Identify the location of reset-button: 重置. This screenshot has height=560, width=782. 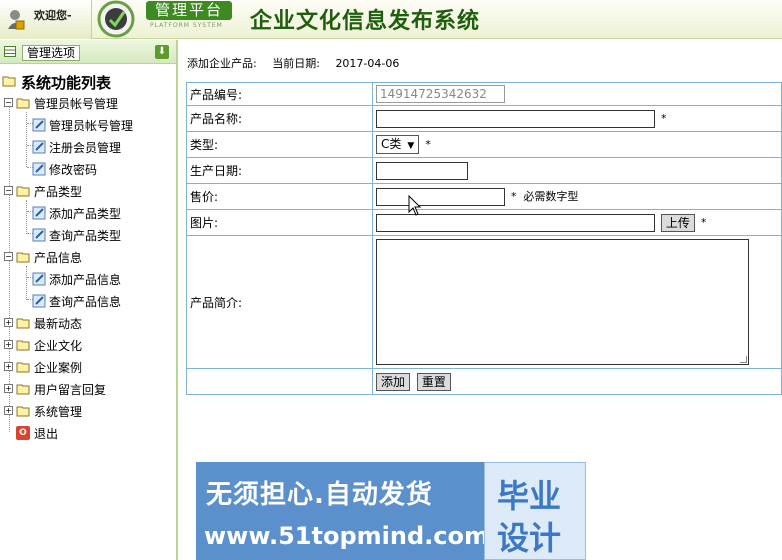
(433, 381).